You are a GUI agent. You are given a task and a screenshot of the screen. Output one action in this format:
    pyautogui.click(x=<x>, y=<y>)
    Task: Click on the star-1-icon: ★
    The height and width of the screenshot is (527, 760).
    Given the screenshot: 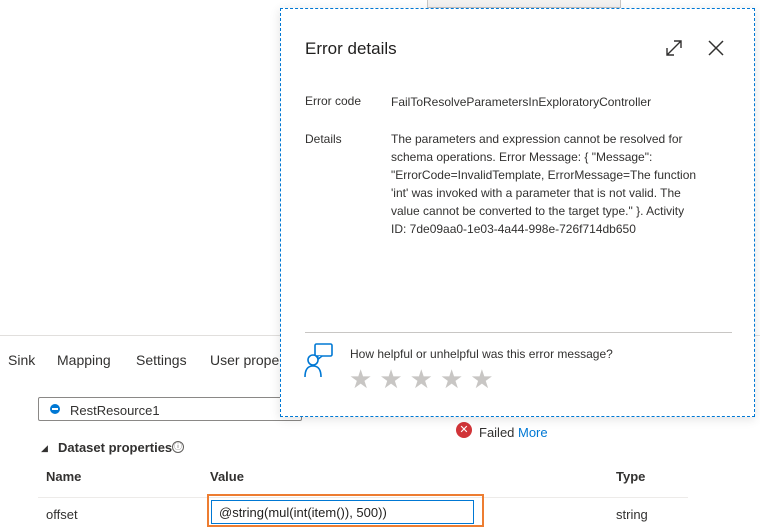 What is the action you would take?
    pyautogui.click(x=360, y=380)
    